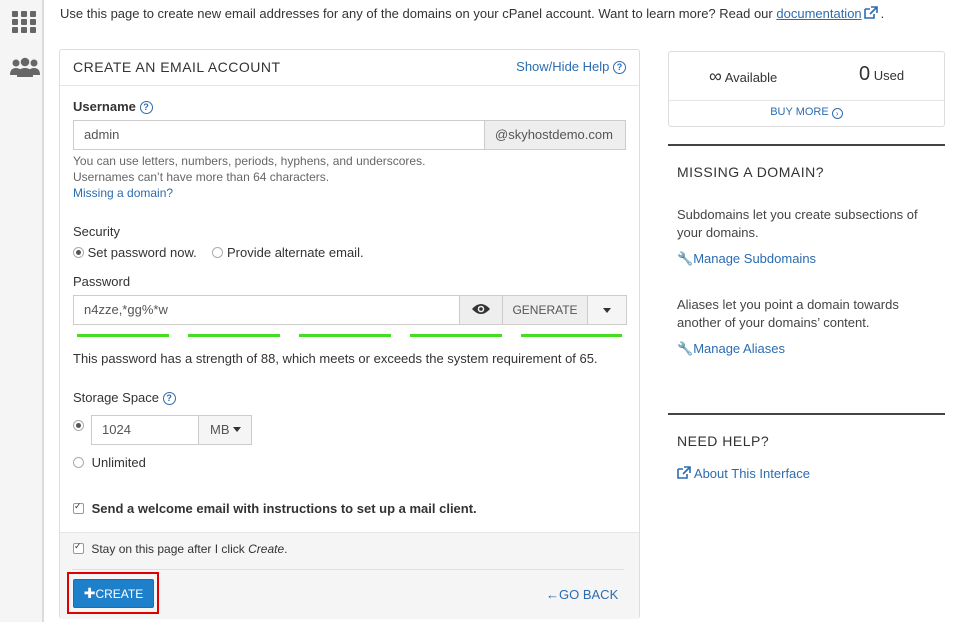  I want to click on buy-more-label: BUY MORE, so click(799, 112).